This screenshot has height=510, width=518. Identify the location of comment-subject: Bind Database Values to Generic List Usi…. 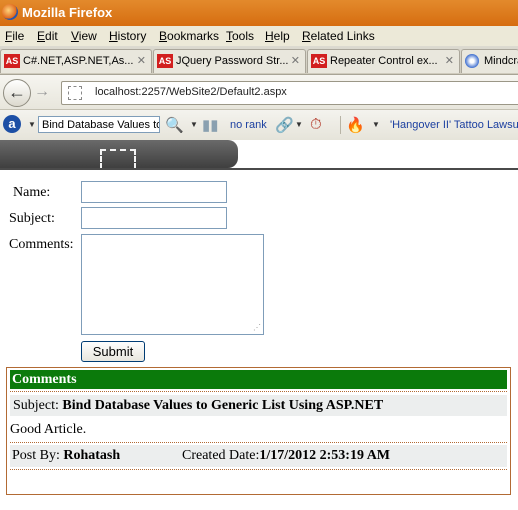
(223, 405).